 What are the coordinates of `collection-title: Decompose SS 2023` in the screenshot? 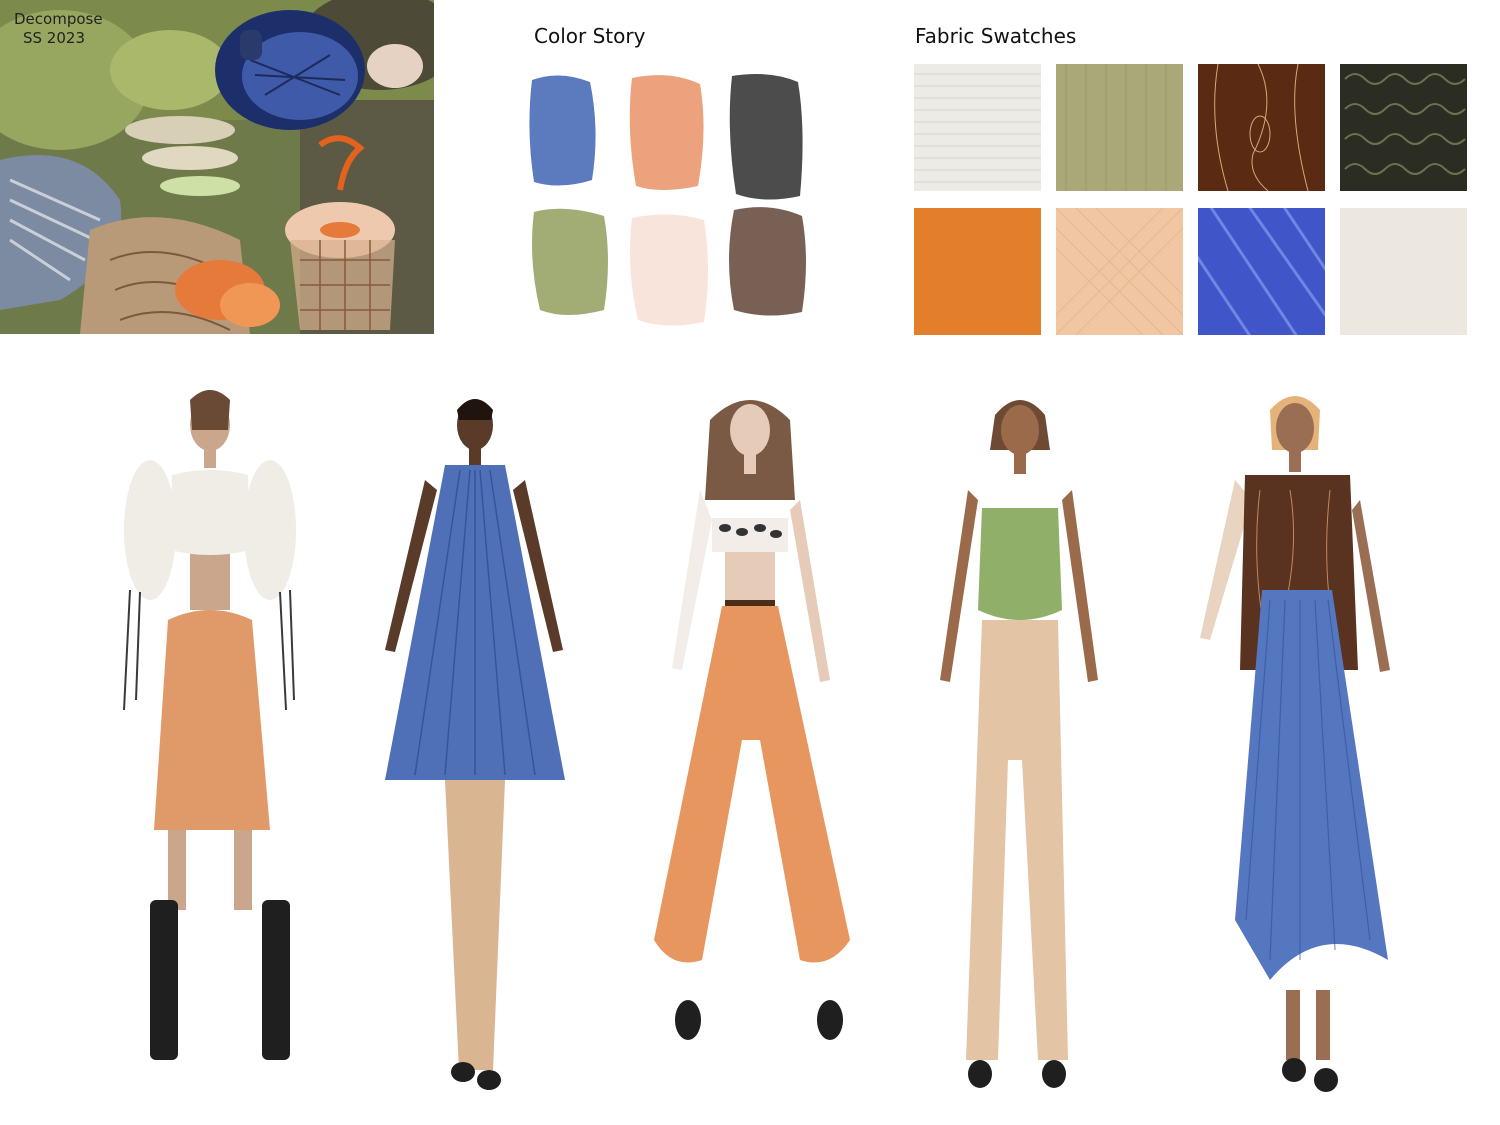 It's located at (58, 29).